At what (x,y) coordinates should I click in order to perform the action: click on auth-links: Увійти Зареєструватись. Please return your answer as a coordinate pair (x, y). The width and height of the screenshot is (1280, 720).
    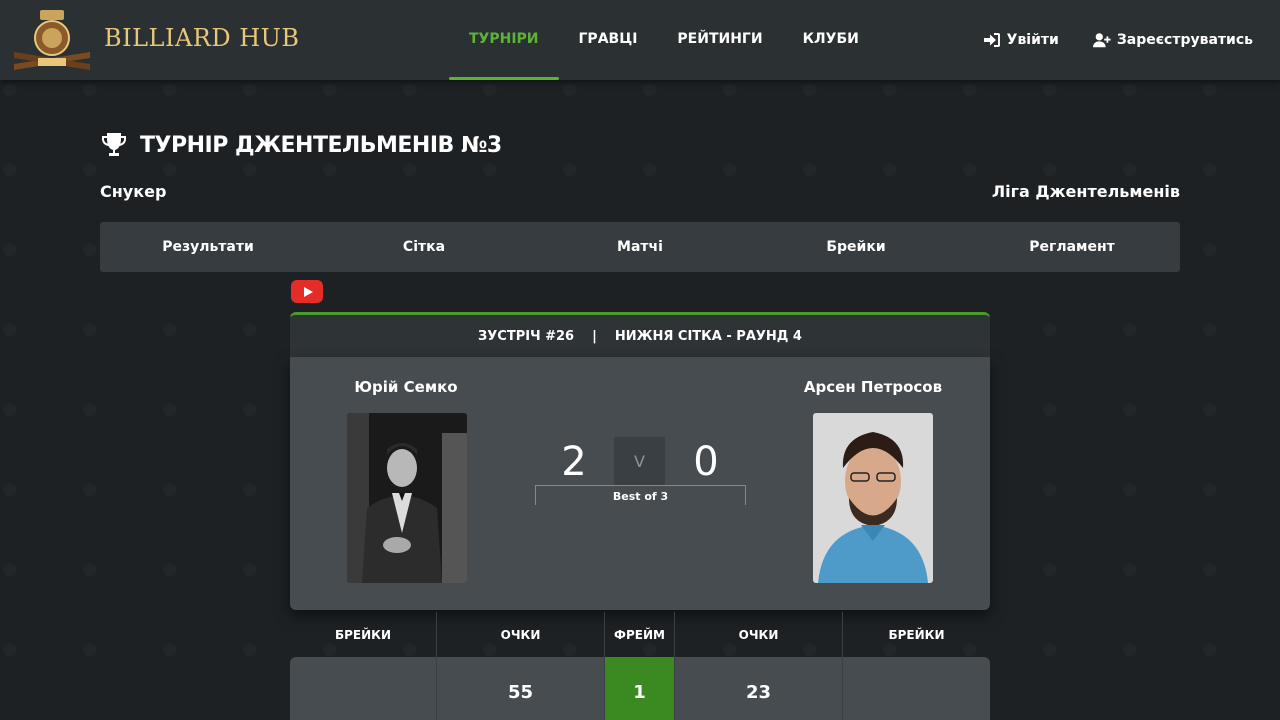
    Looking at the image, I should click on (1118, 40).